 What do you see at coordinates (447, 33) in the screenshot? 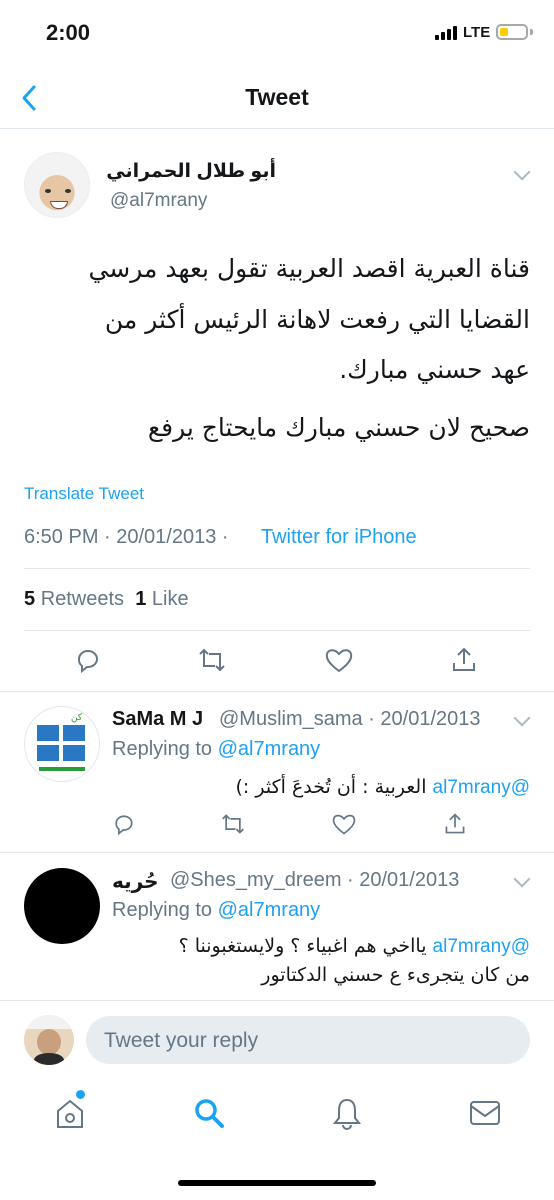
I see `signal-icon` at bounding box center [447, 33].